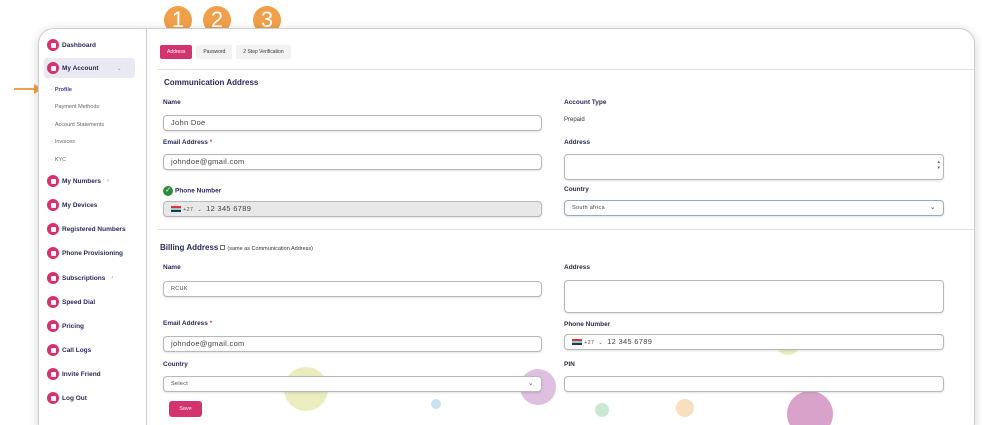  What do you see at coordinates (53, 229) in the screenshot?
I see `phone-icon` at bounding box center [53, 229].